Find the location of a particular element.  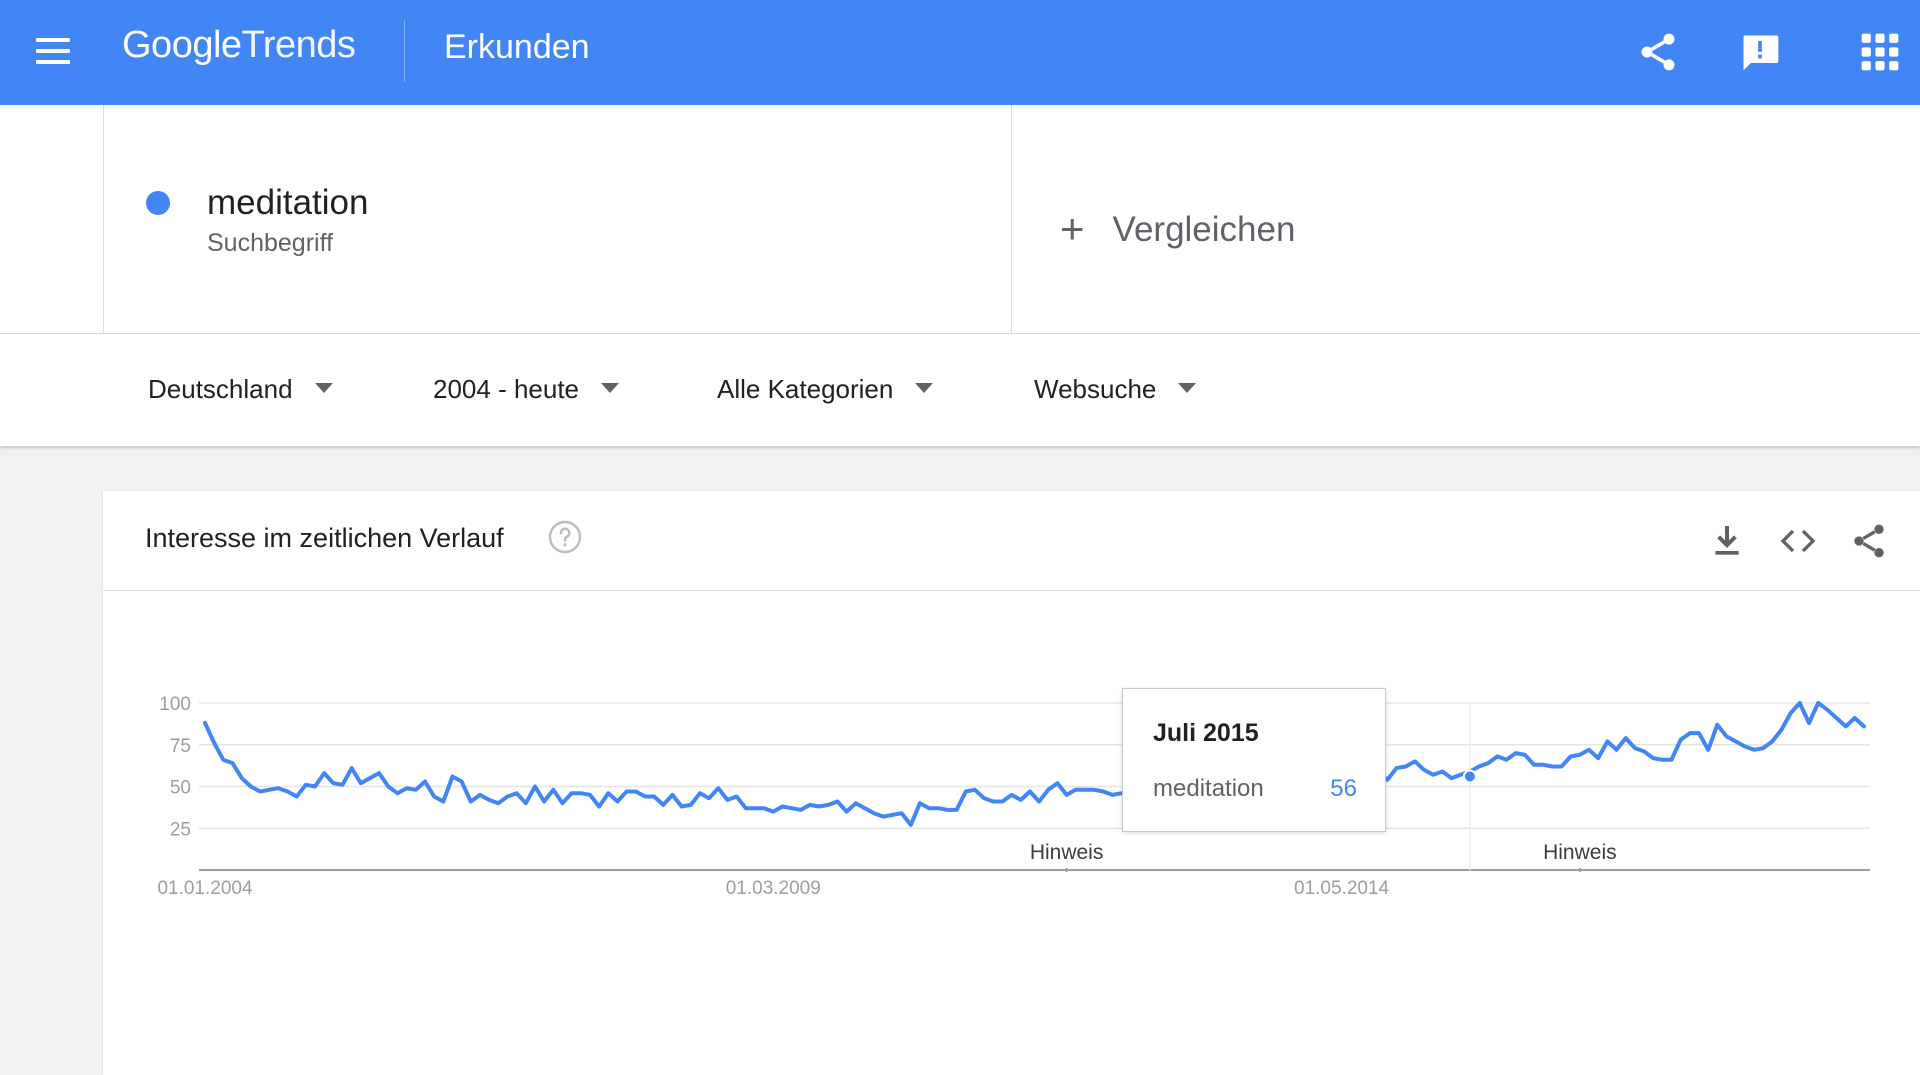

y-tick-label: 100 is located at coordinates (175, 704).